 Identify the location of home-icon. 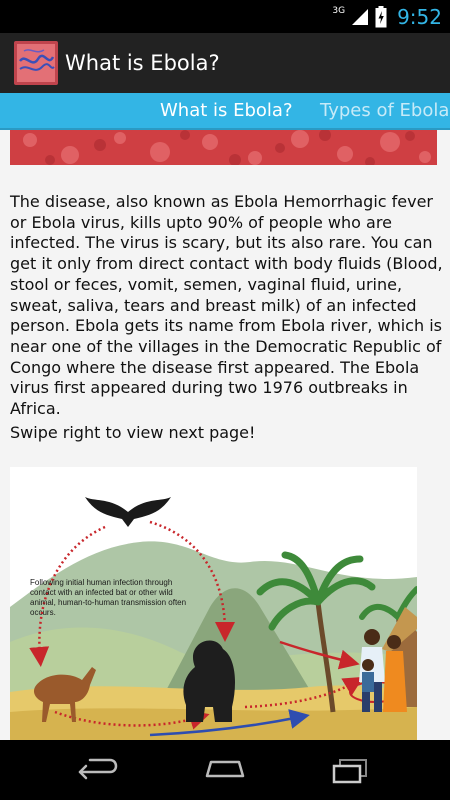
(225, 770).